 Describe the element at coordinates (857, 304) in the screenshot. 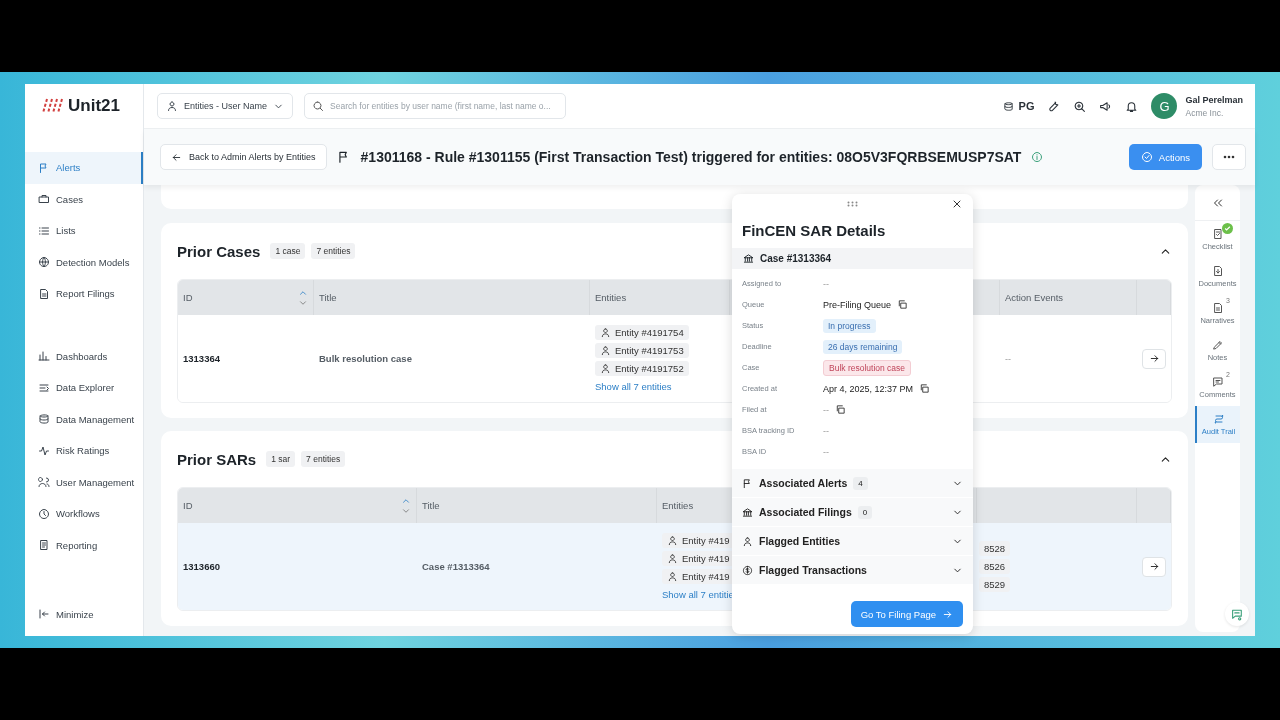

I see `field-value: Pre-Filing Queue` at that location.